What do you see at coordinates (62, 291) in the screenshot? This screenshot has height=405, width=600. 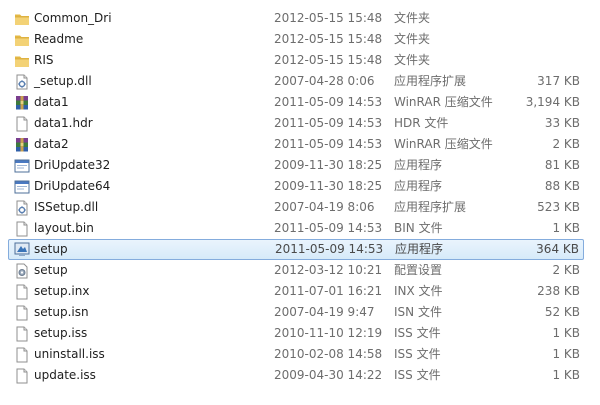 I see `file-name: setup.inx` at bounding box center [62, 291].